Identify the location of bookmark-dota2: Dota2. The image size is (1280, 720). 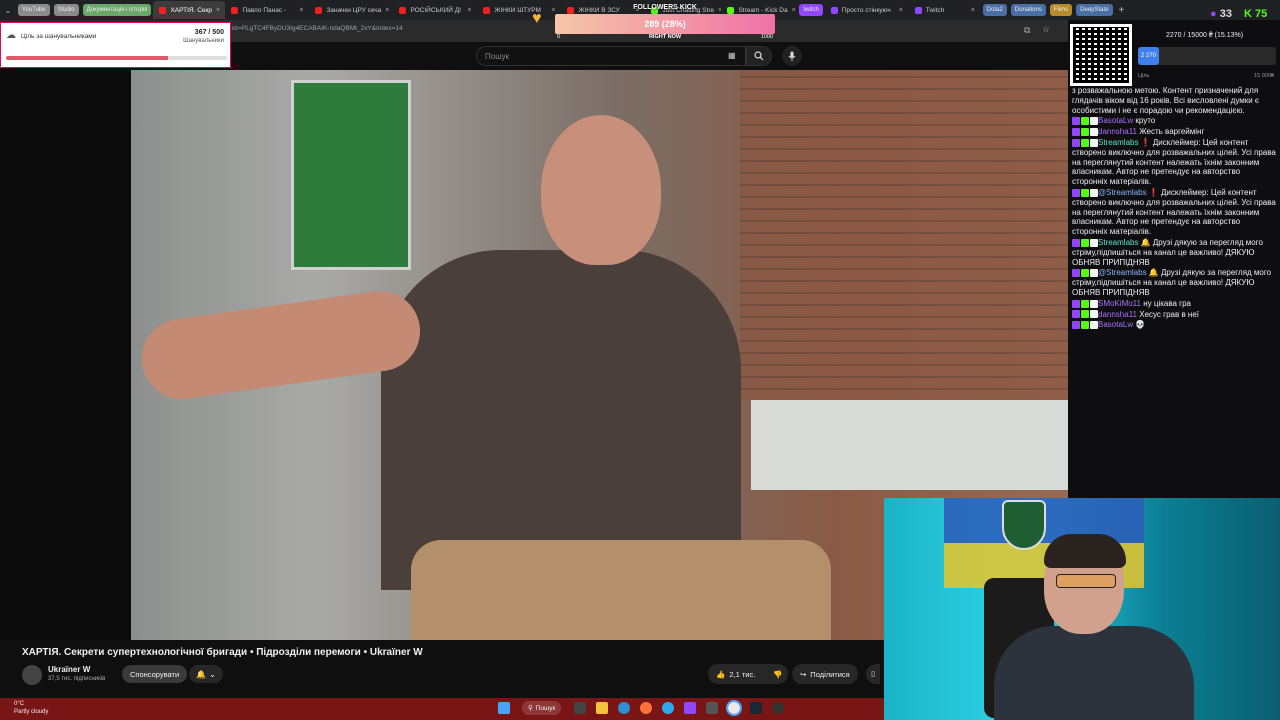
(994, 10).